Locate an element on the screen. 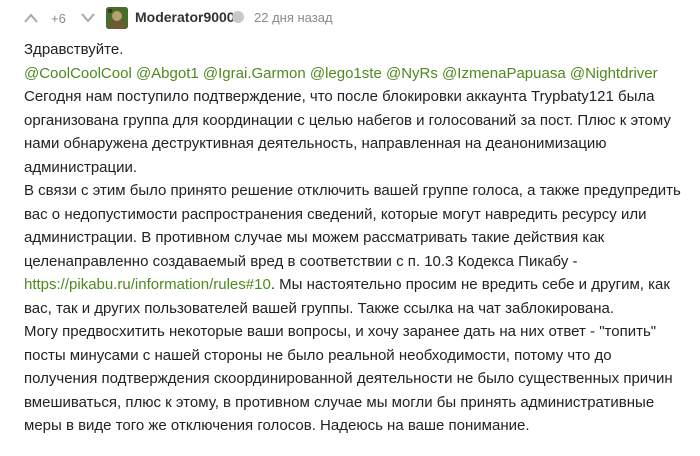 Image resolution: width=700 pixels, height=456 pixels. mention-link: @IzmenaPapuasa is located at coordinates (504, 73).